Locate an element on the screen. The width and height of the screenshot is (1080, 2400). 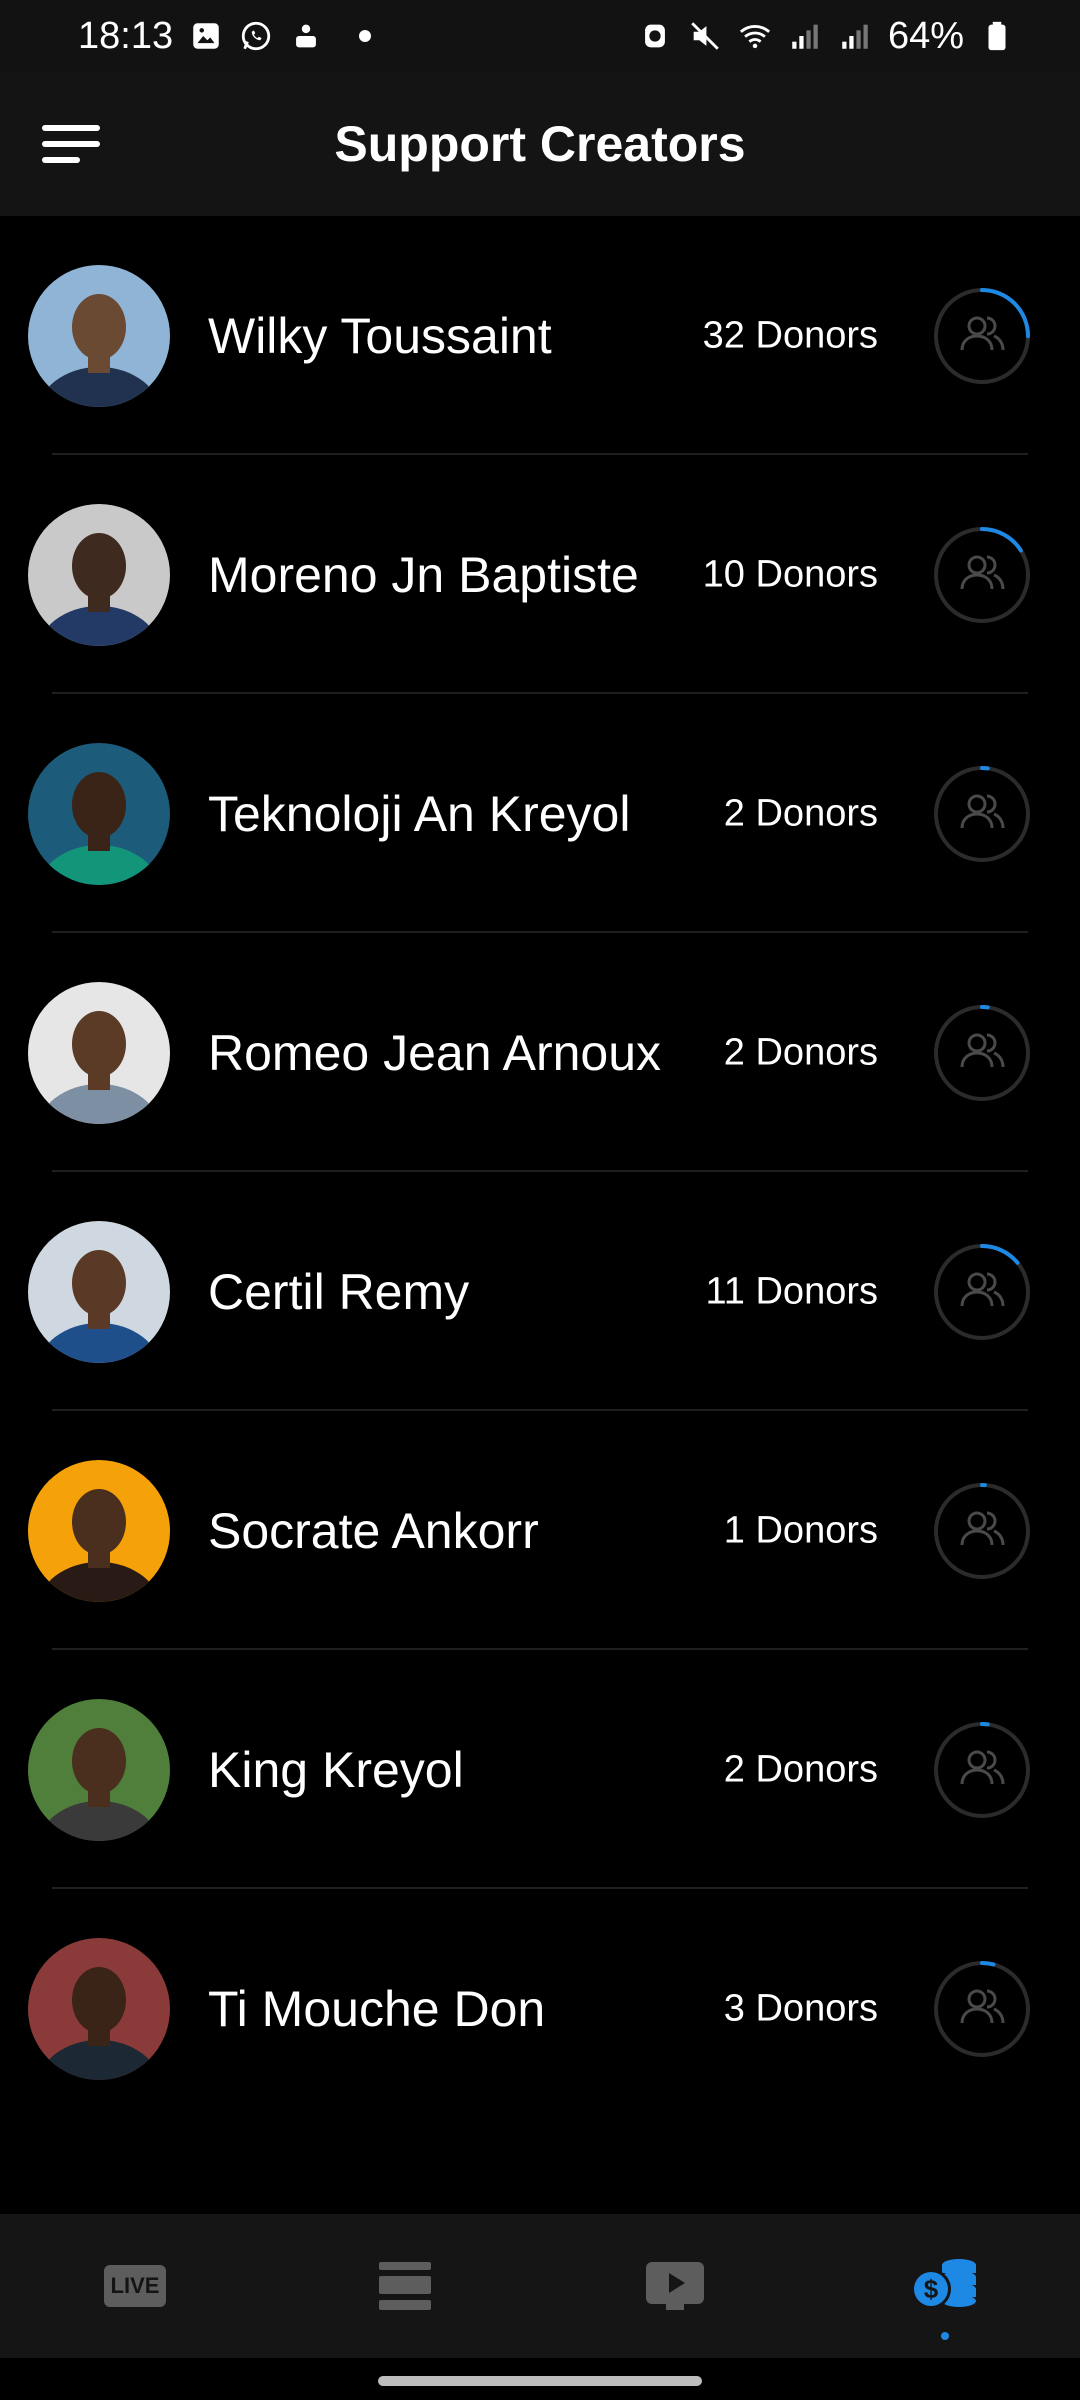
notification-dot is located at coordinates (365, 36).